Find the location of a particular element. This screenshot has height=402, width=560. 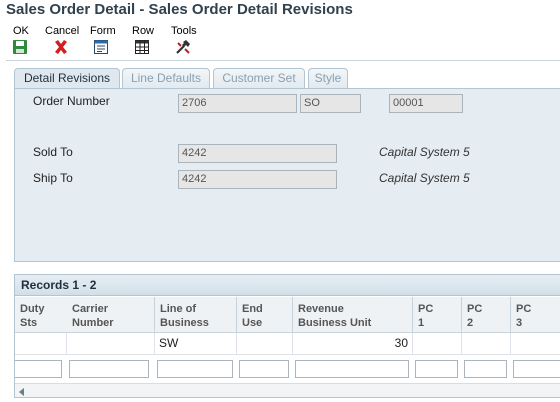

qbe-input-pc2 is located at coordinates (485, 369).